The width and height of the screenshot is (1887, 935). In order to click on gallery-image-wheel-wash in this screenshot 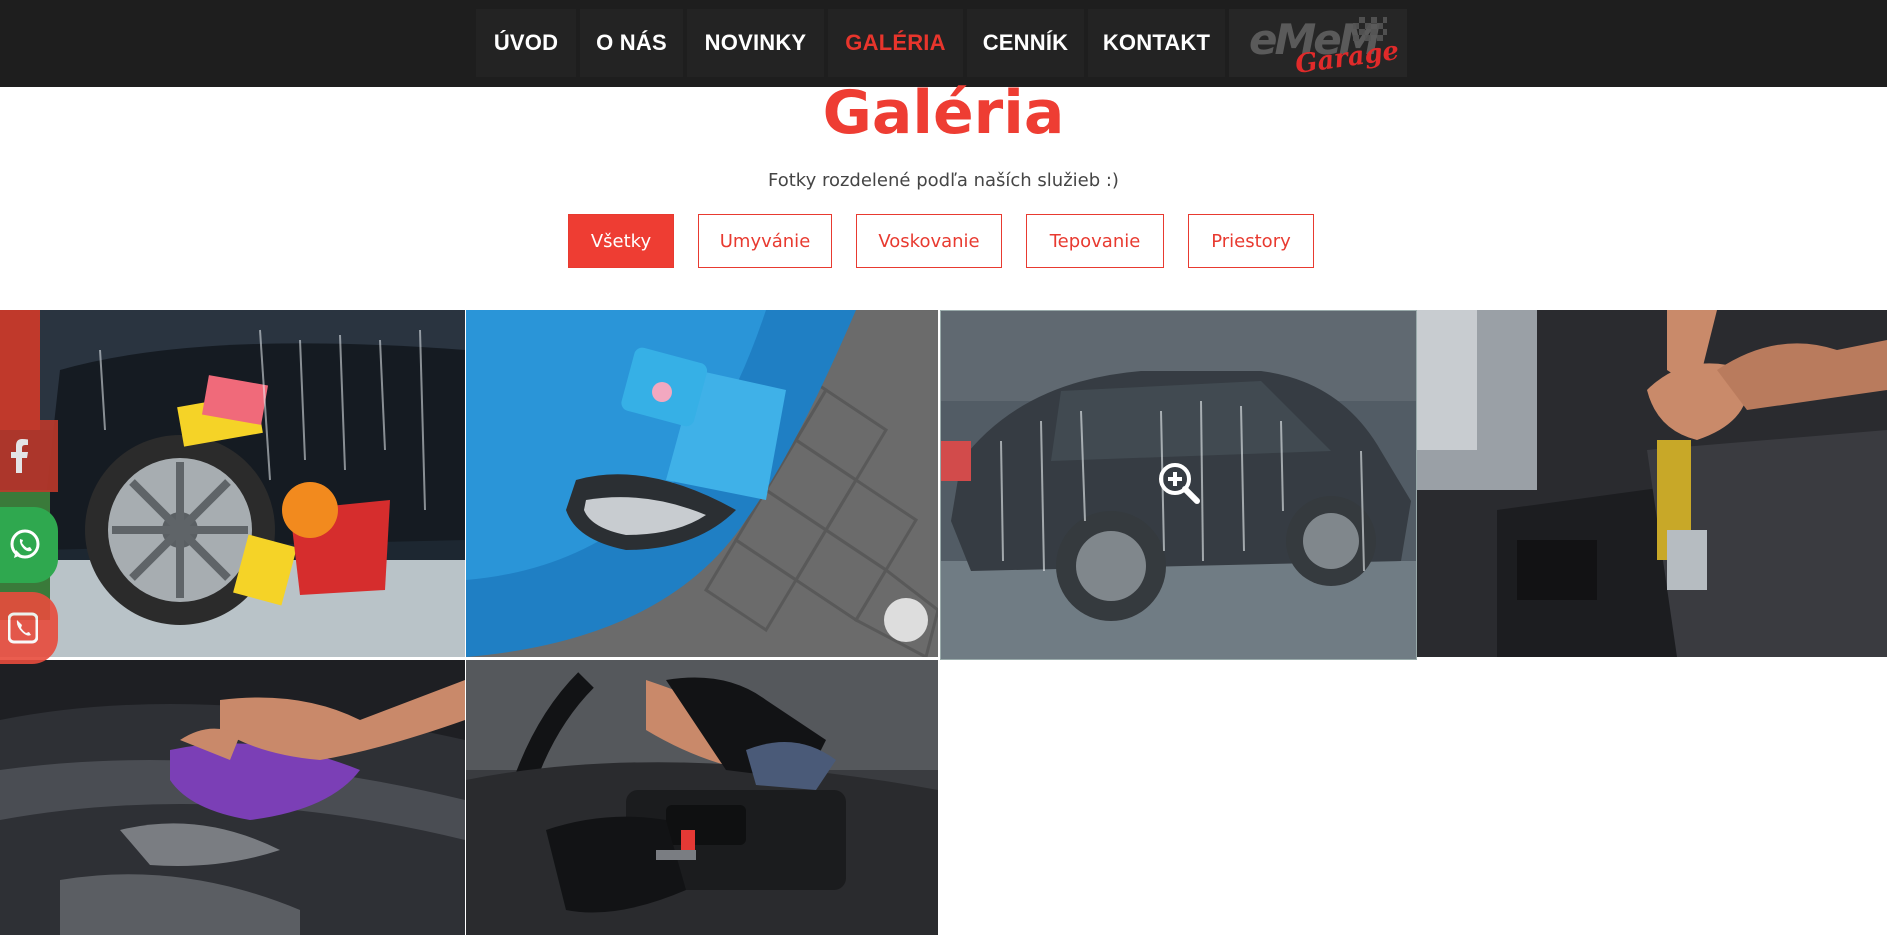, I will do `click(232, 483)`.